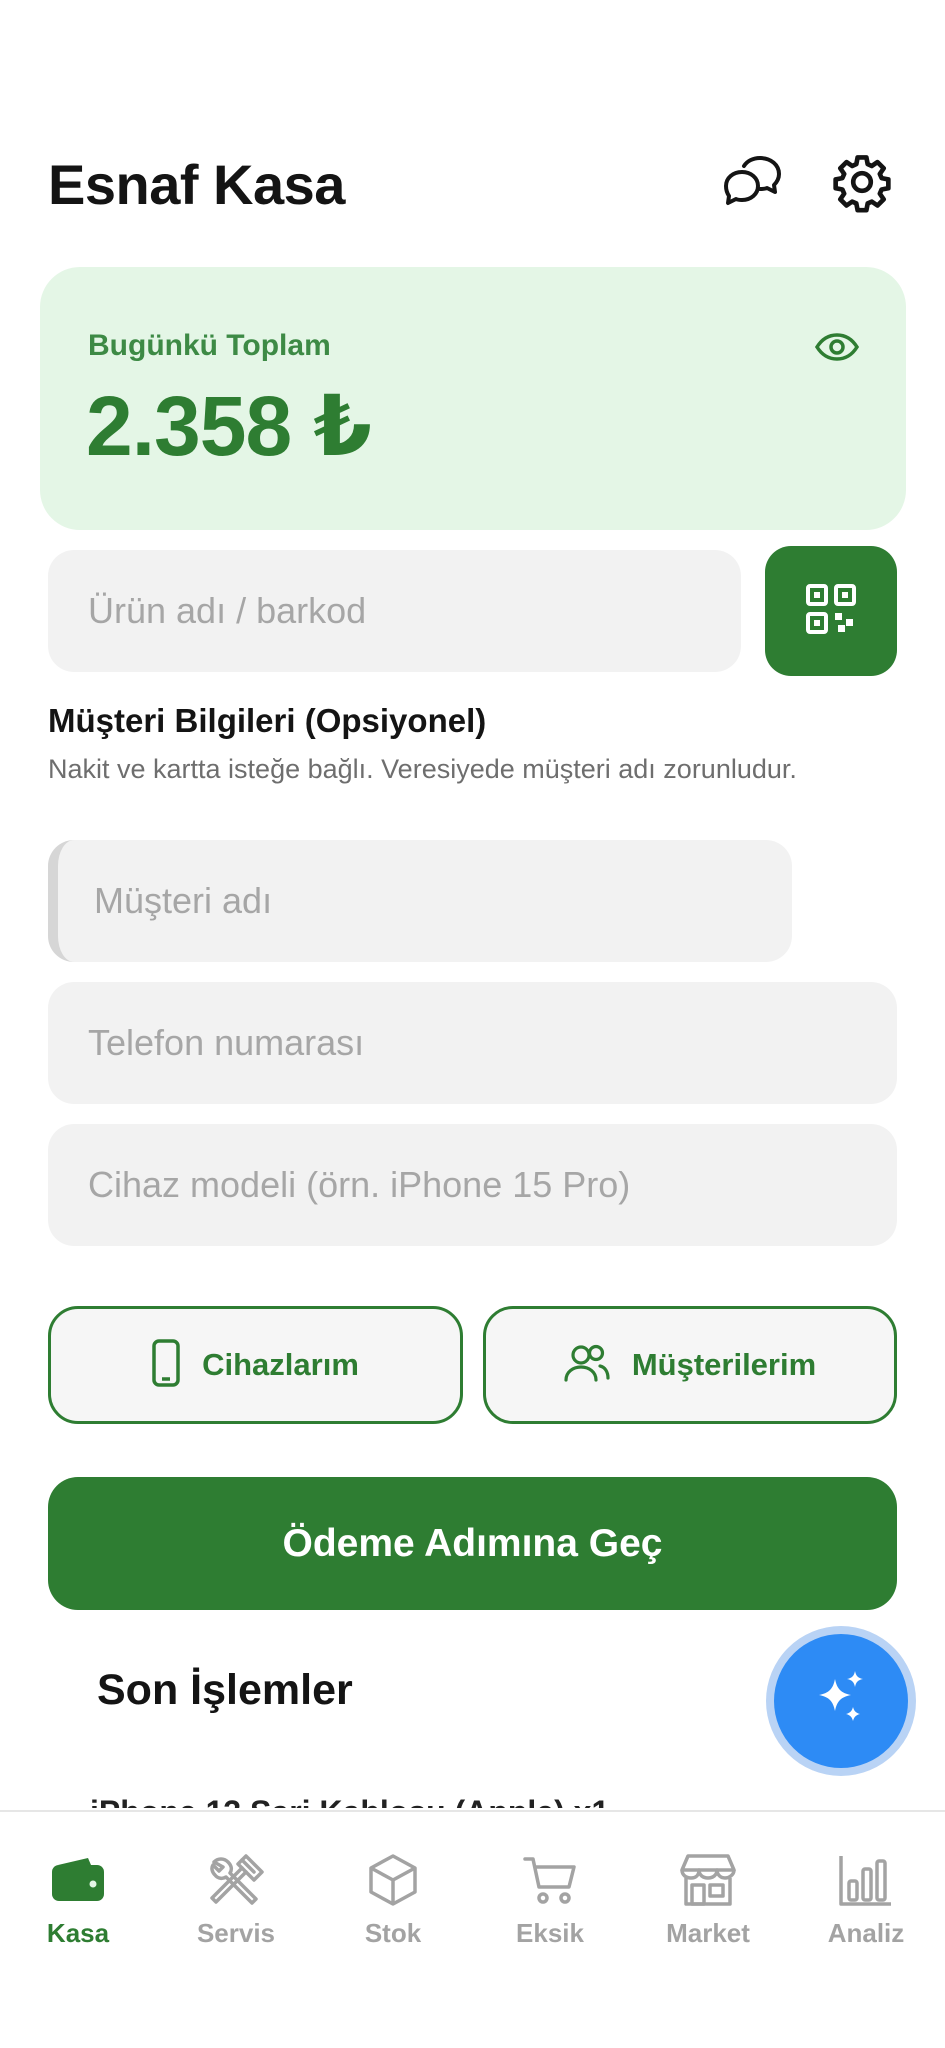 The width and height of the screenshot is (945, 2048). I want to click on daily-total-card: Bugünkü Toplam 2.358 ₺, so click(473, 398).